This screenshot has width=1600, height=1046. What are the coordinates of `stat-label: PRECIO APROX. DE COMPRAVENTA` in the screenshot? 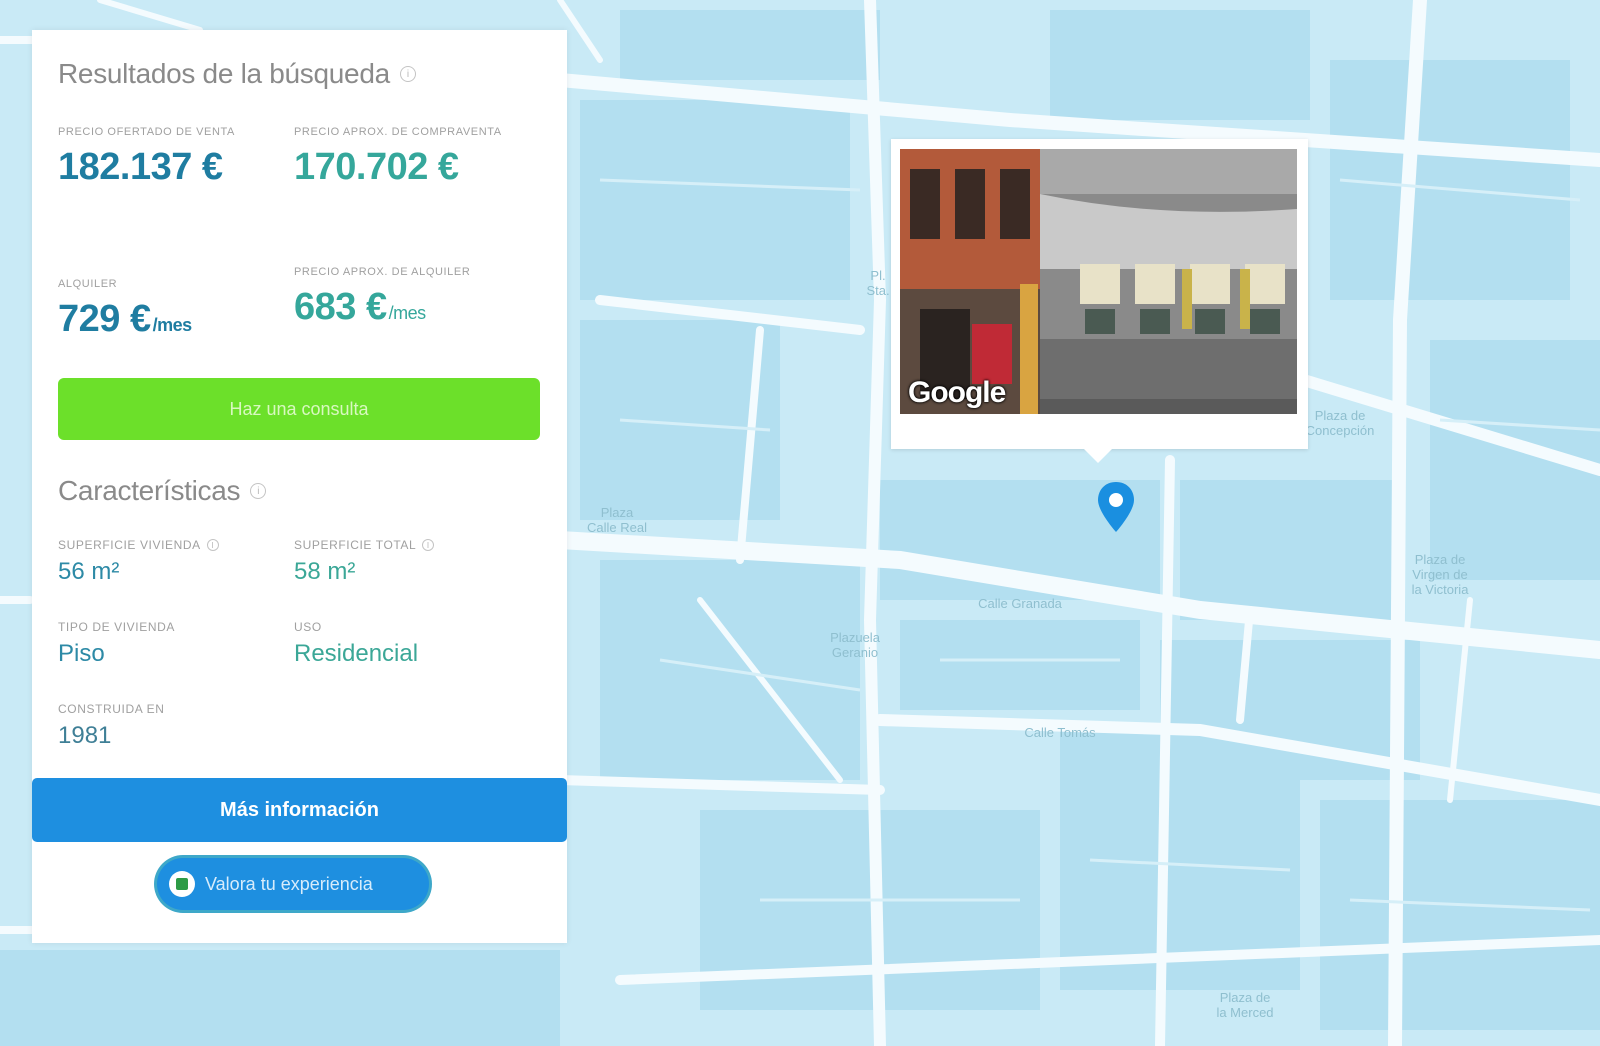 It's located at (398, 132).